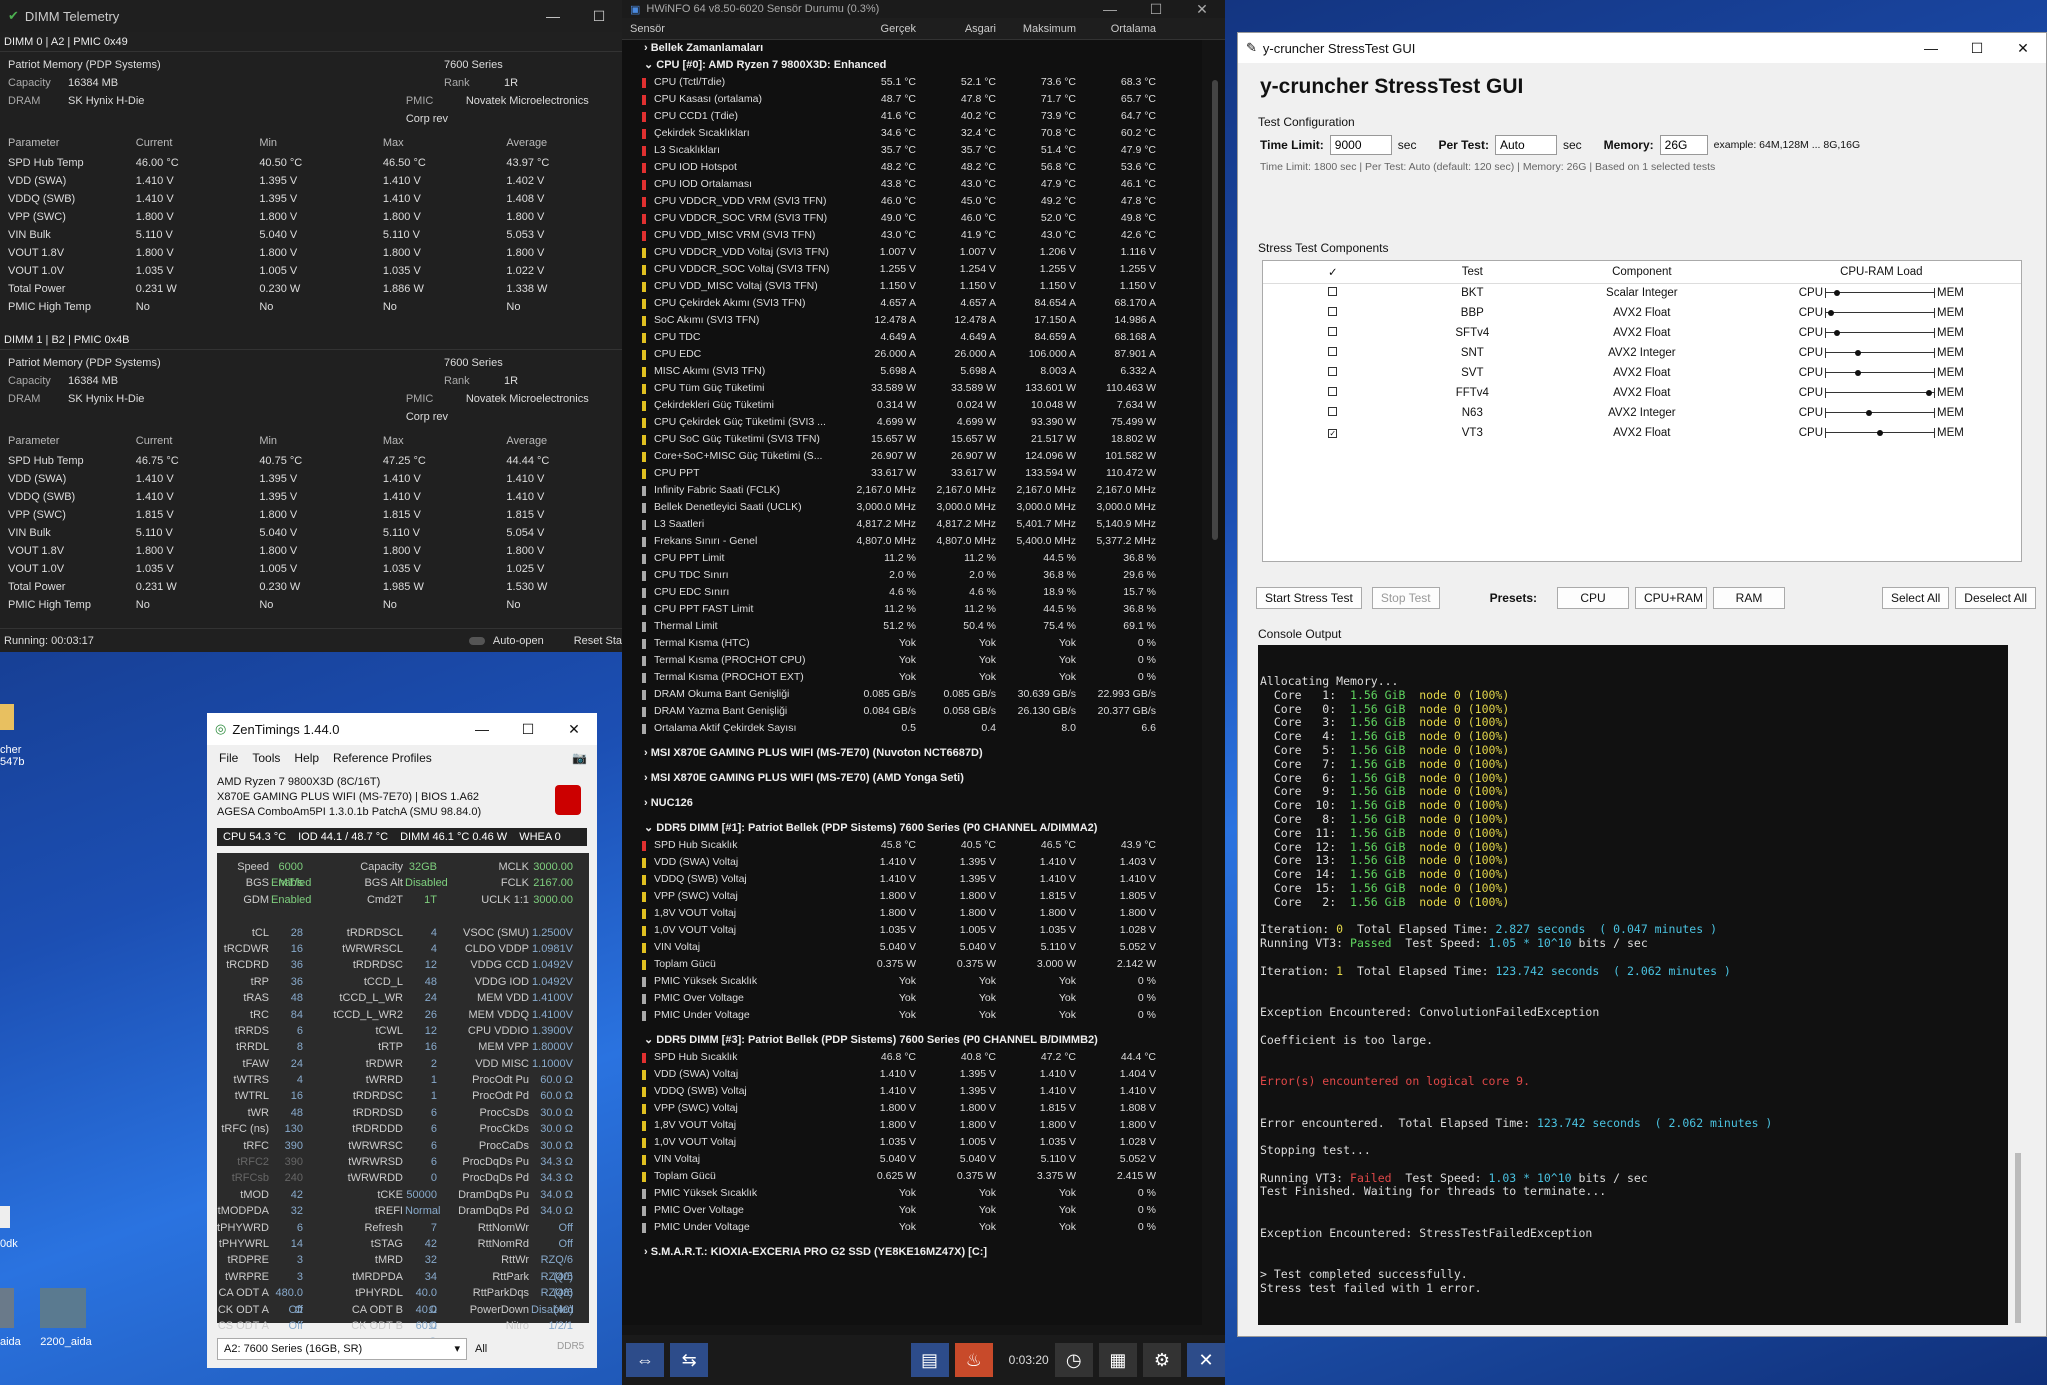 Image resolution: width=2047 pixels, height=1385 pixels. What do you see at coordinates (1333, 272) in the screenshot?
I see `column-header: ✓` at bounding box center [1333, 272].